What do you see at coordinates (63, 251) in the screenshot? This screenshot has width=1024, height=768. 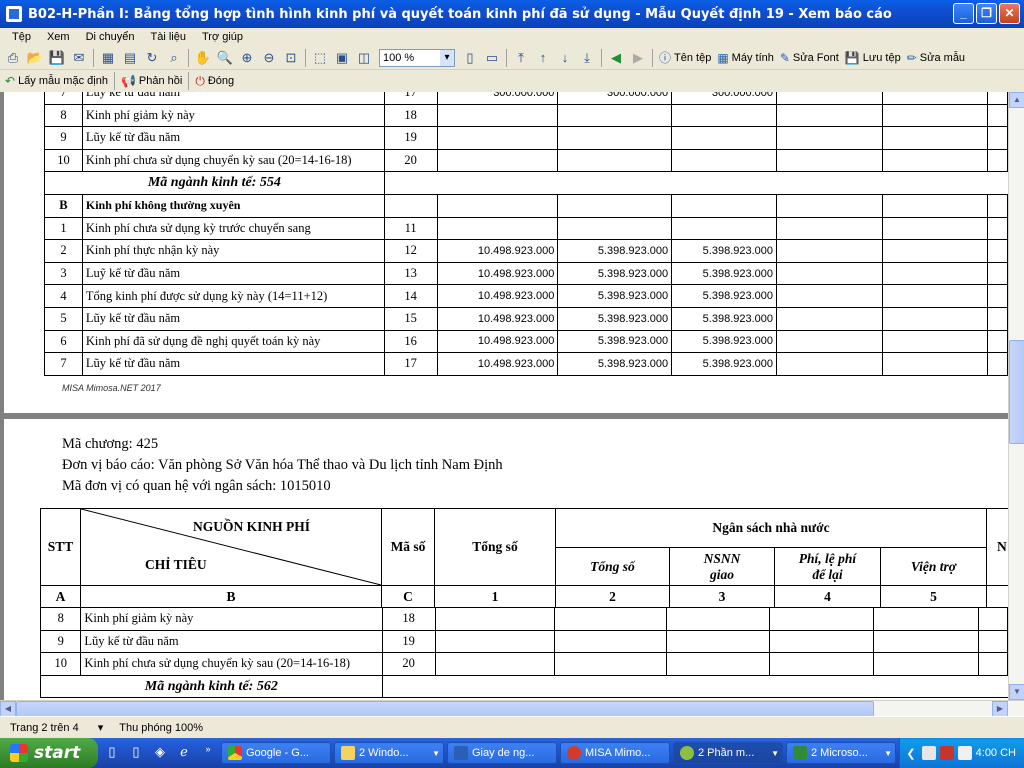 I see `cell-stt: 2` at bounding box center [63, 251].